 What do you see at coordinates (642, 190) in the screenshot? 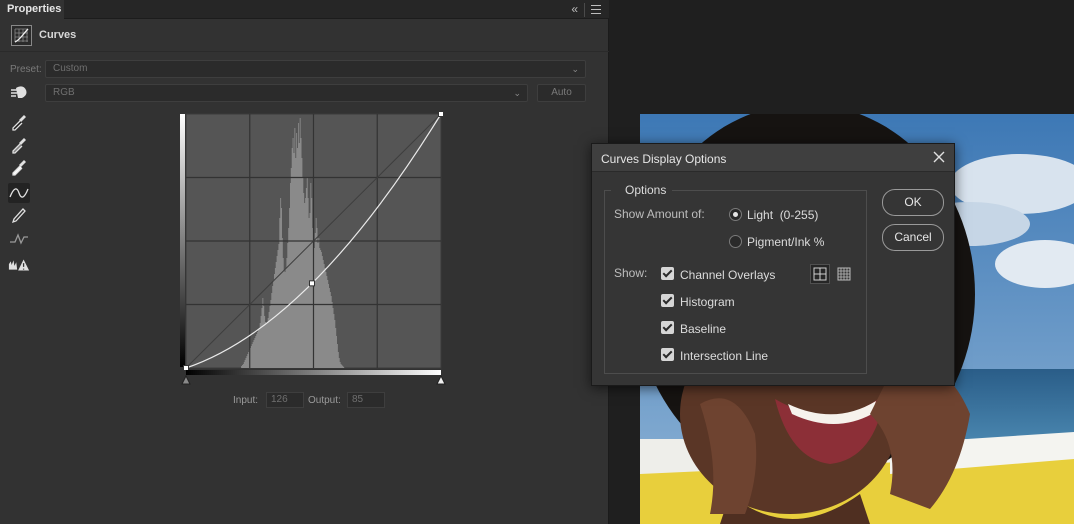
I see `options-group-title: Options` at bounding box center [642, 190].